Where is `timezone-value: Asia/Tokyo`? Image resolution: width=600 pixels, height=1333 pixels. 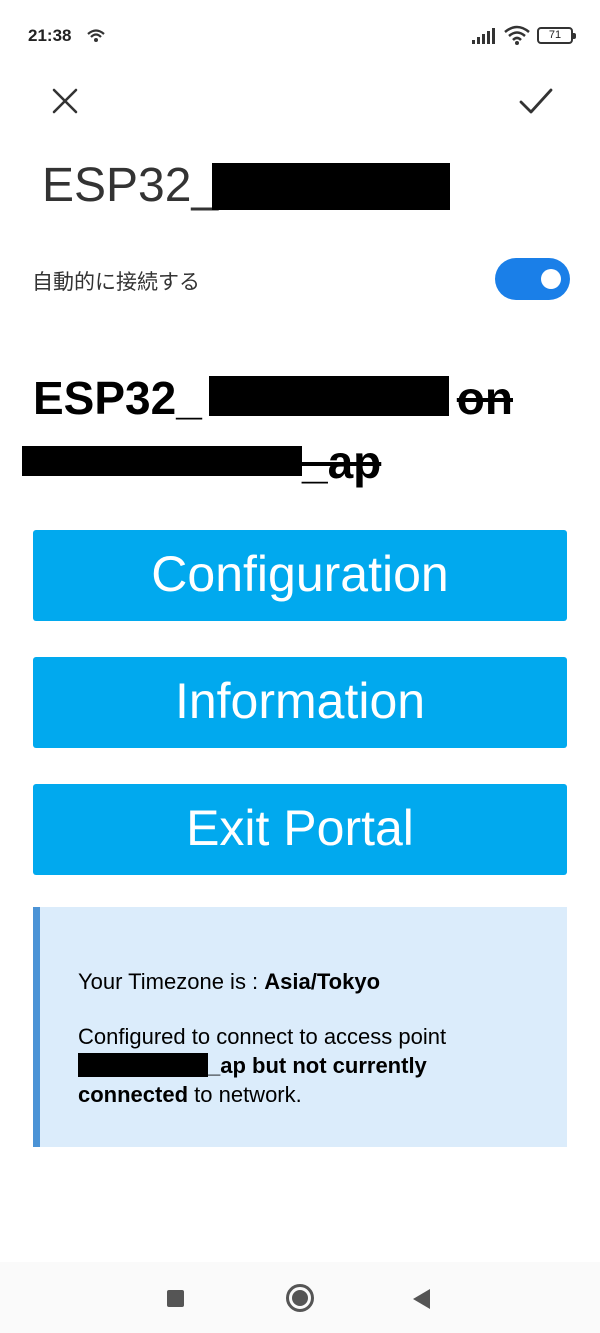 timezone-value: Asia/Tokyo is located at coordinates (322, 981).